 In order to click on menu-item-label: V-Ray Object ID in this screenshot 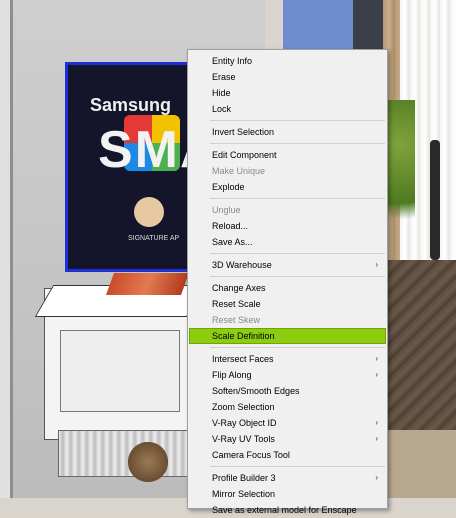, I will do `click(244, 423)`.